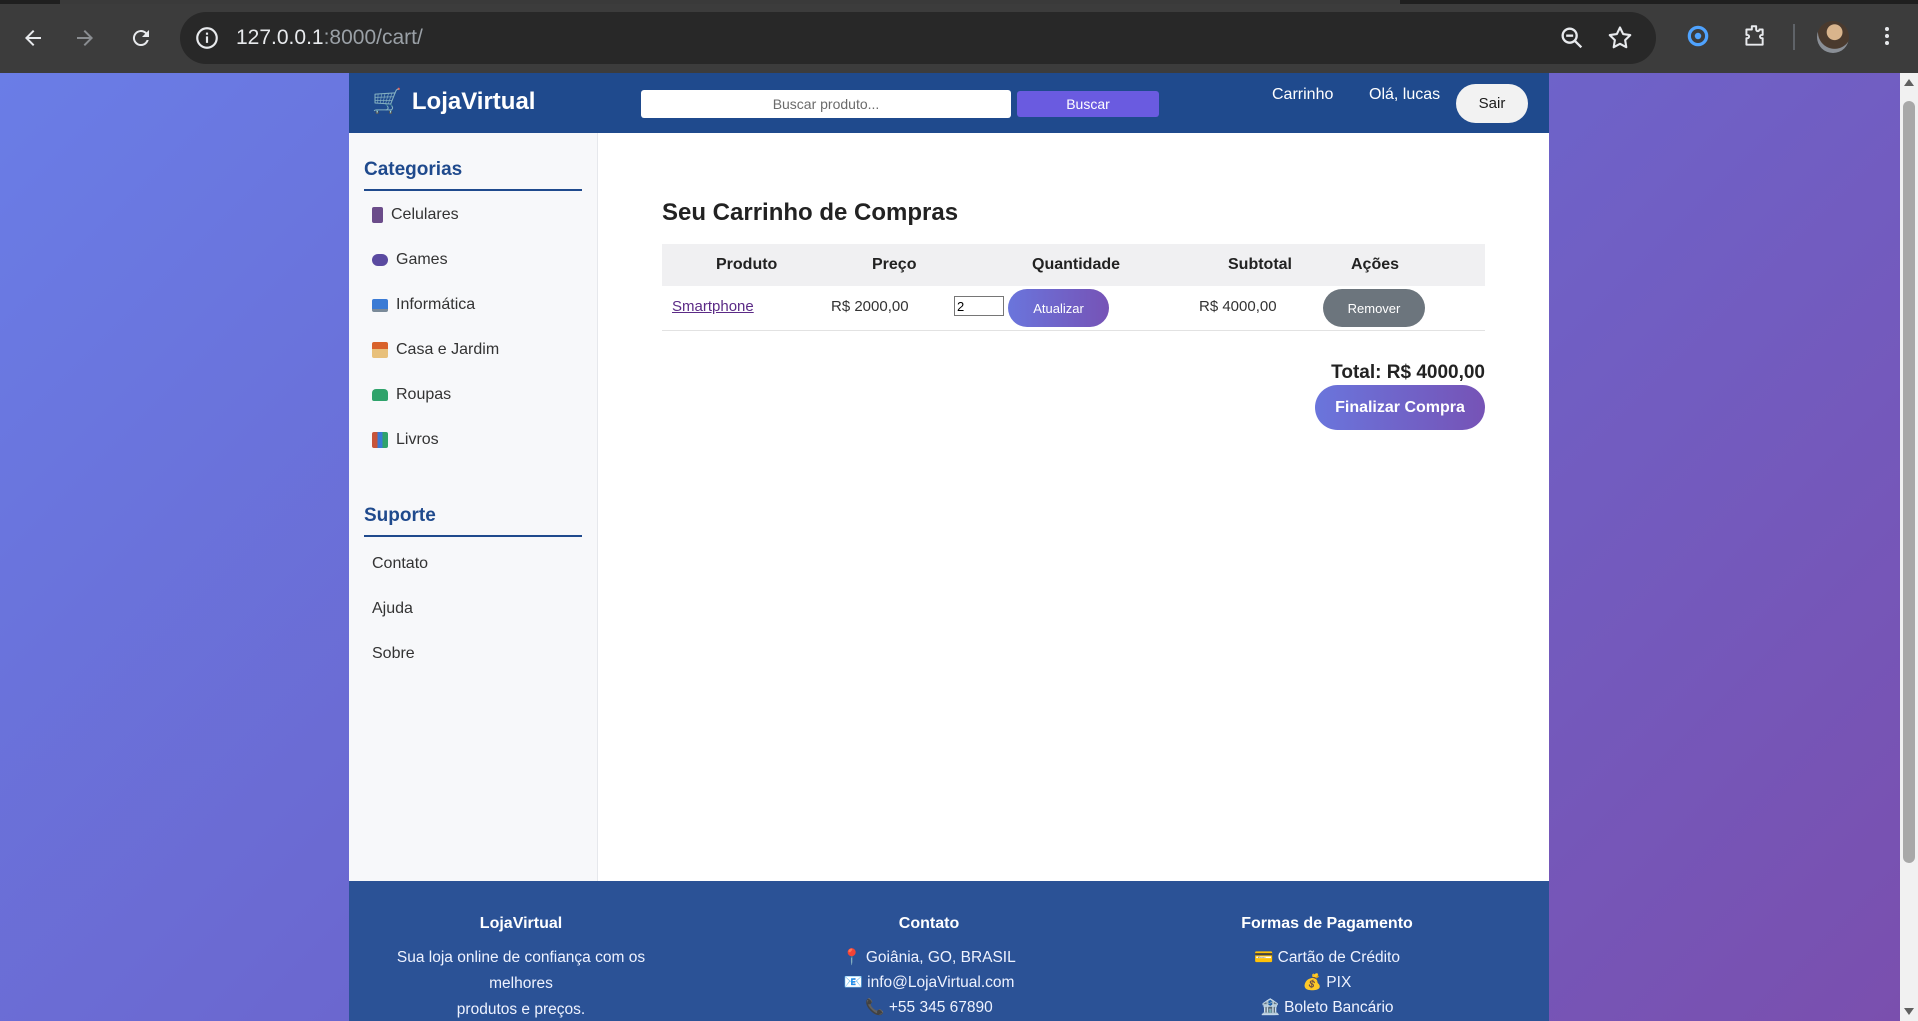 The height and width of the screenshot is (1021, 1918). I want to click on category-label: Celulares, so click(425, 214).